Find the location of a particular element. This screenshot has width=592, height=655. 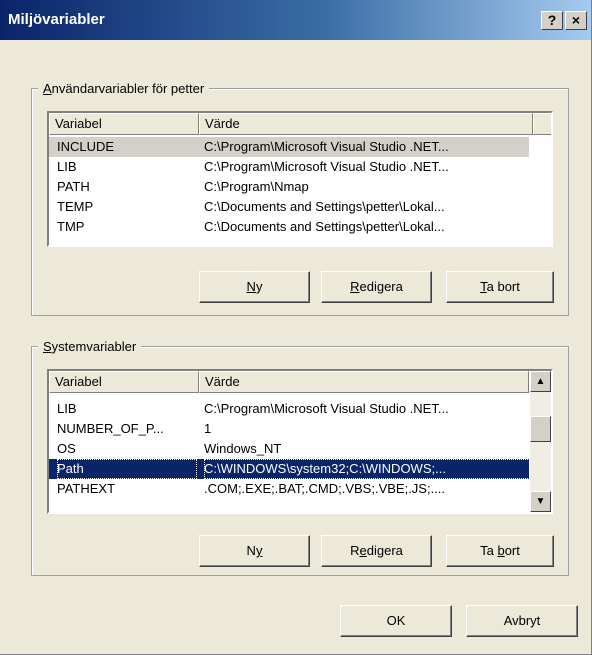

system-edit-button: Redigera is located at coordinates (376, 551).